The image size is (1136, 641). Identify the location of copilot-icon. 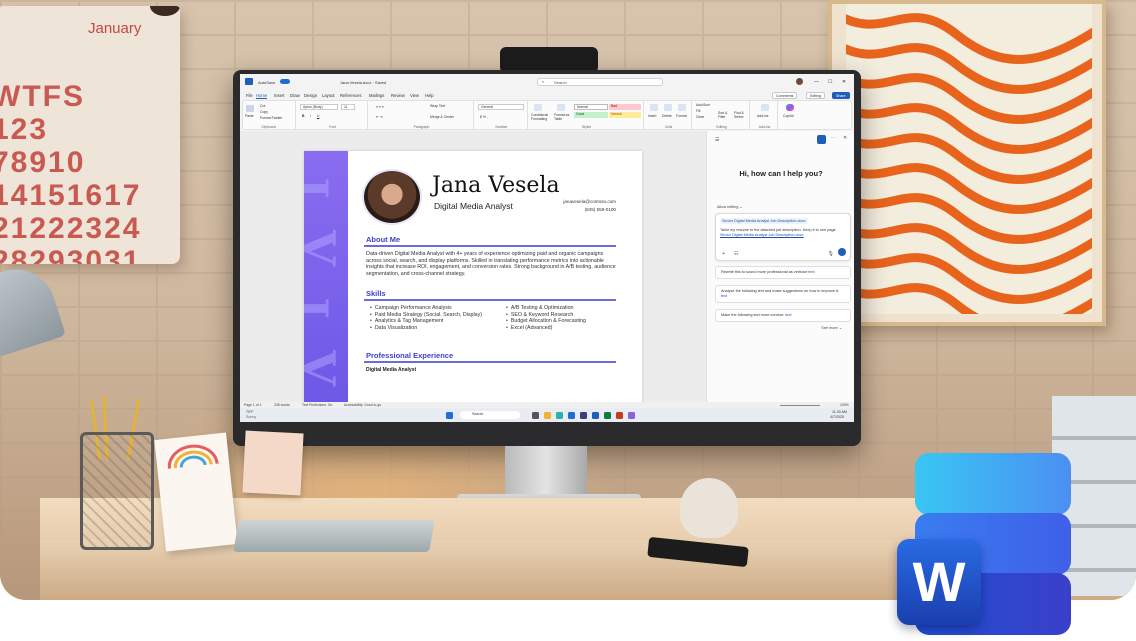
(790, 107).